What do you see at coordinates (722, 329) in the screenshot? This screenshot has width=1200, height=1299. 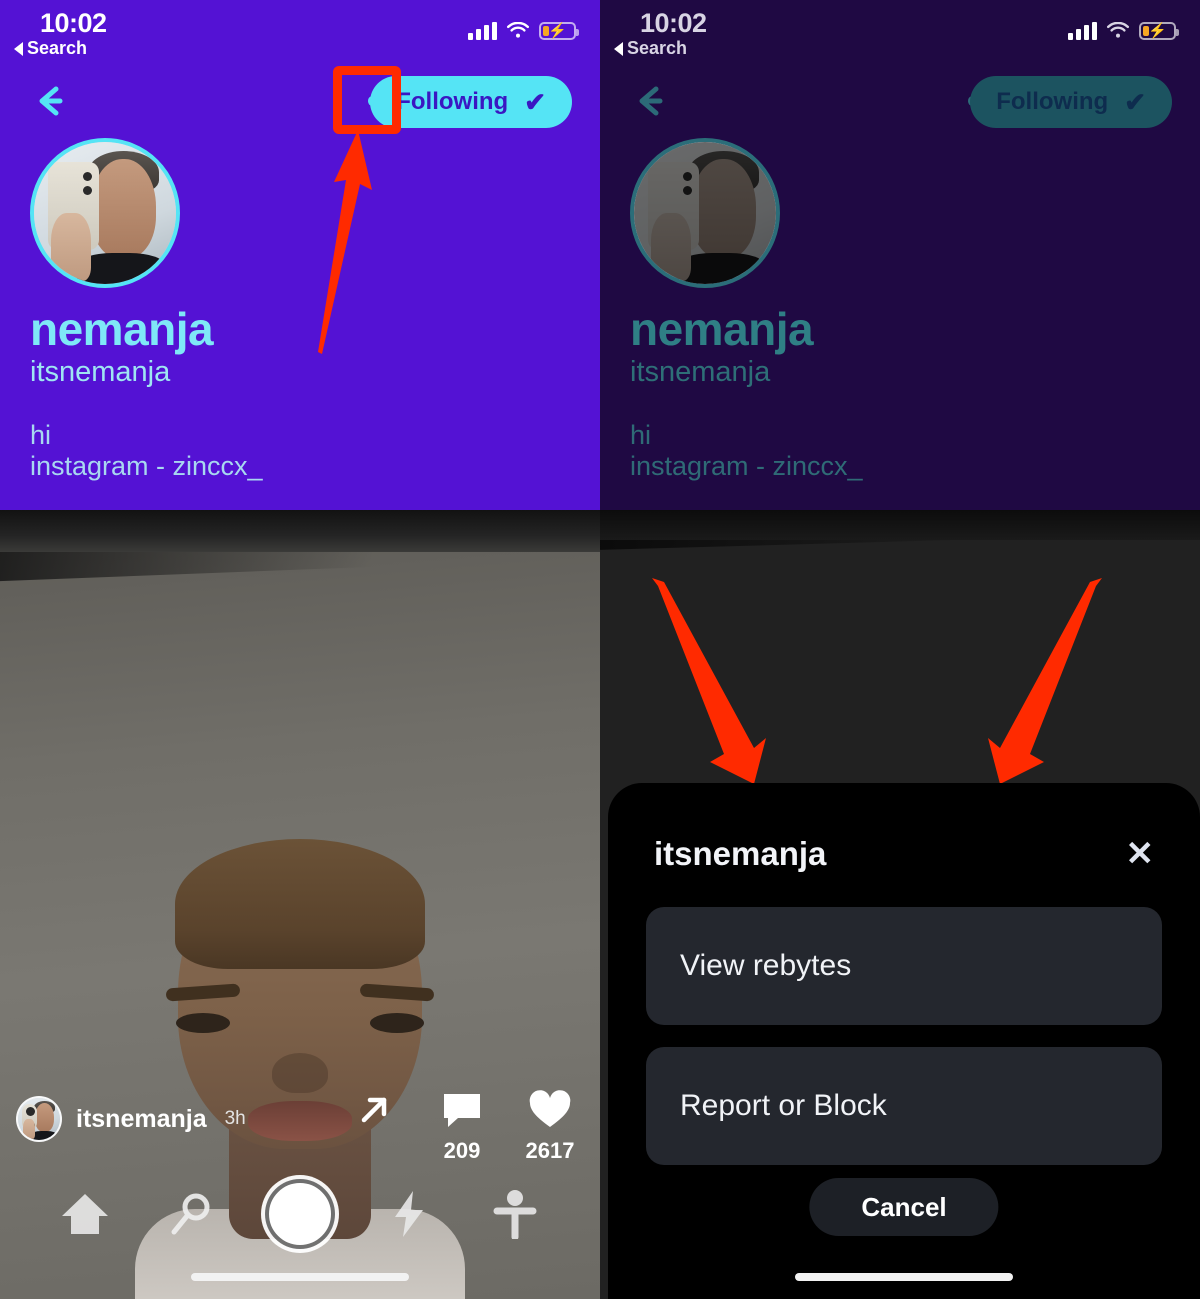 I see `page-title-dim: nemanja` at bounding box center [722, 329].